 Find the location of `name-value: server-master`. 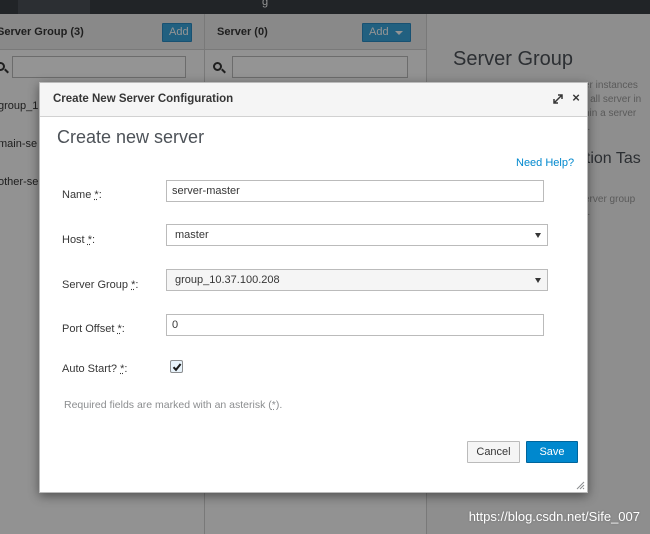

name-value: server-master is located at coordinates (206, 191).